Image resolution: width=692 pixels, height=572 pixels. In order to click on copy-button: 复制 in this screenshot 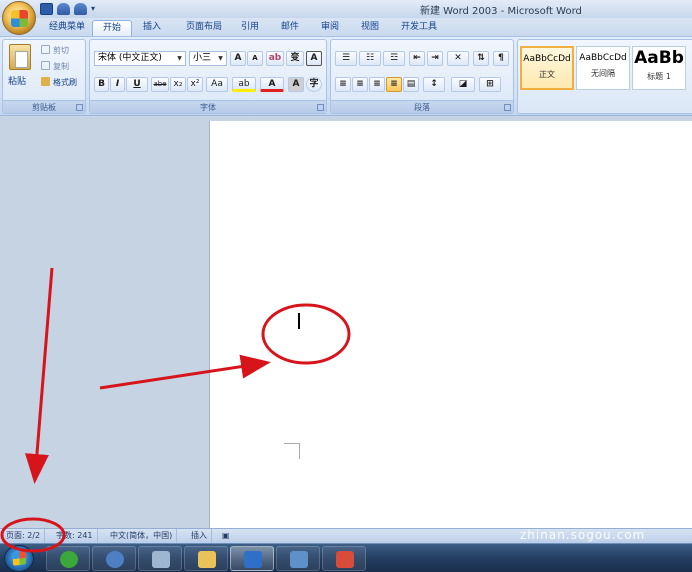, I will do `click(55, 66)`.